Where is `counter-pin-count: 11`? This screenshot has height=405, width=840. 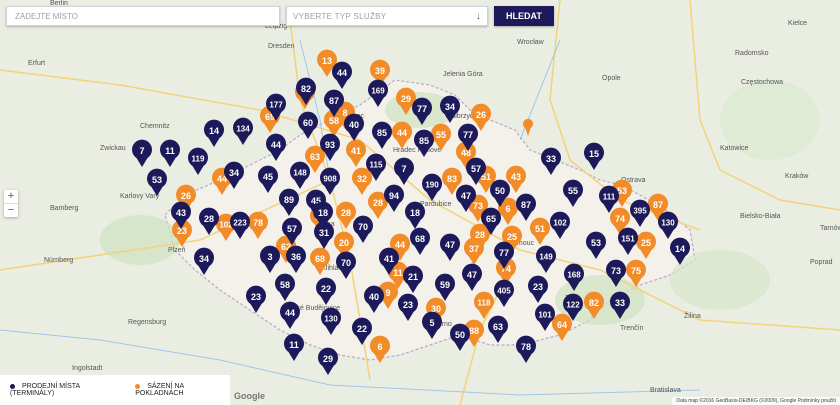
counter-pin-count: 11 is located at coordinates (398, 273).